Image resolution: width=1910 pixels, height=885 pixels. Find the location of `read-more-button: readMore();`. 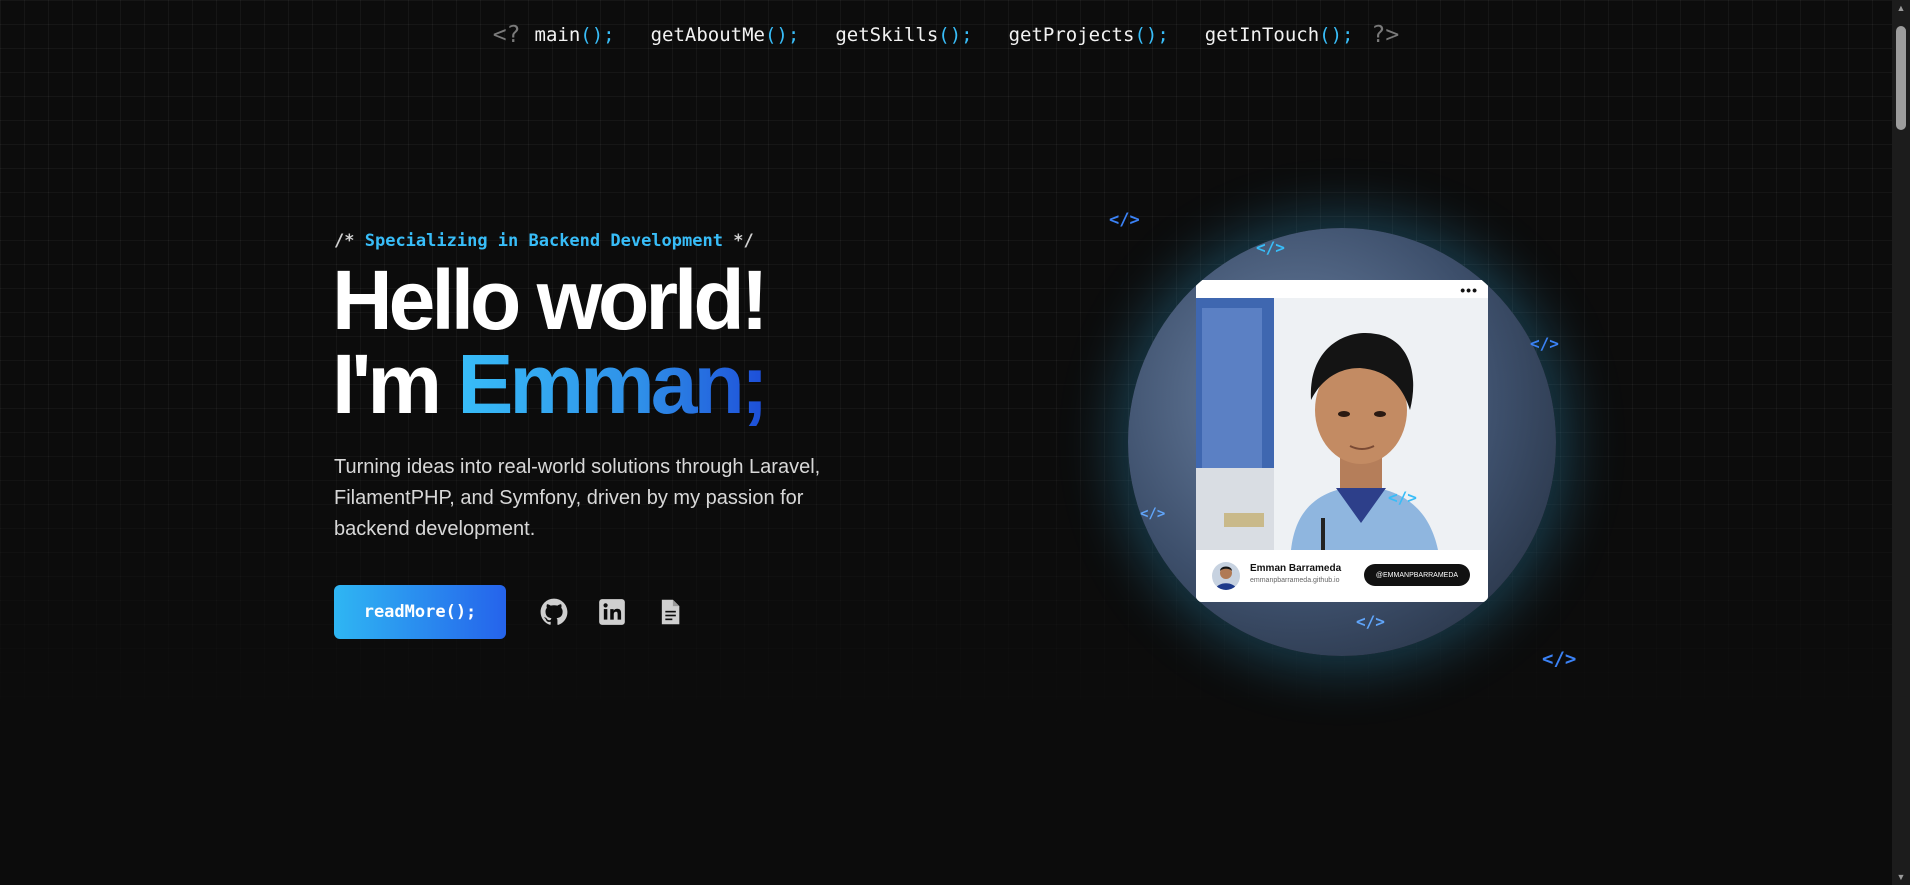

read-more-button: readMore(); is located at coordinates (420, 612).